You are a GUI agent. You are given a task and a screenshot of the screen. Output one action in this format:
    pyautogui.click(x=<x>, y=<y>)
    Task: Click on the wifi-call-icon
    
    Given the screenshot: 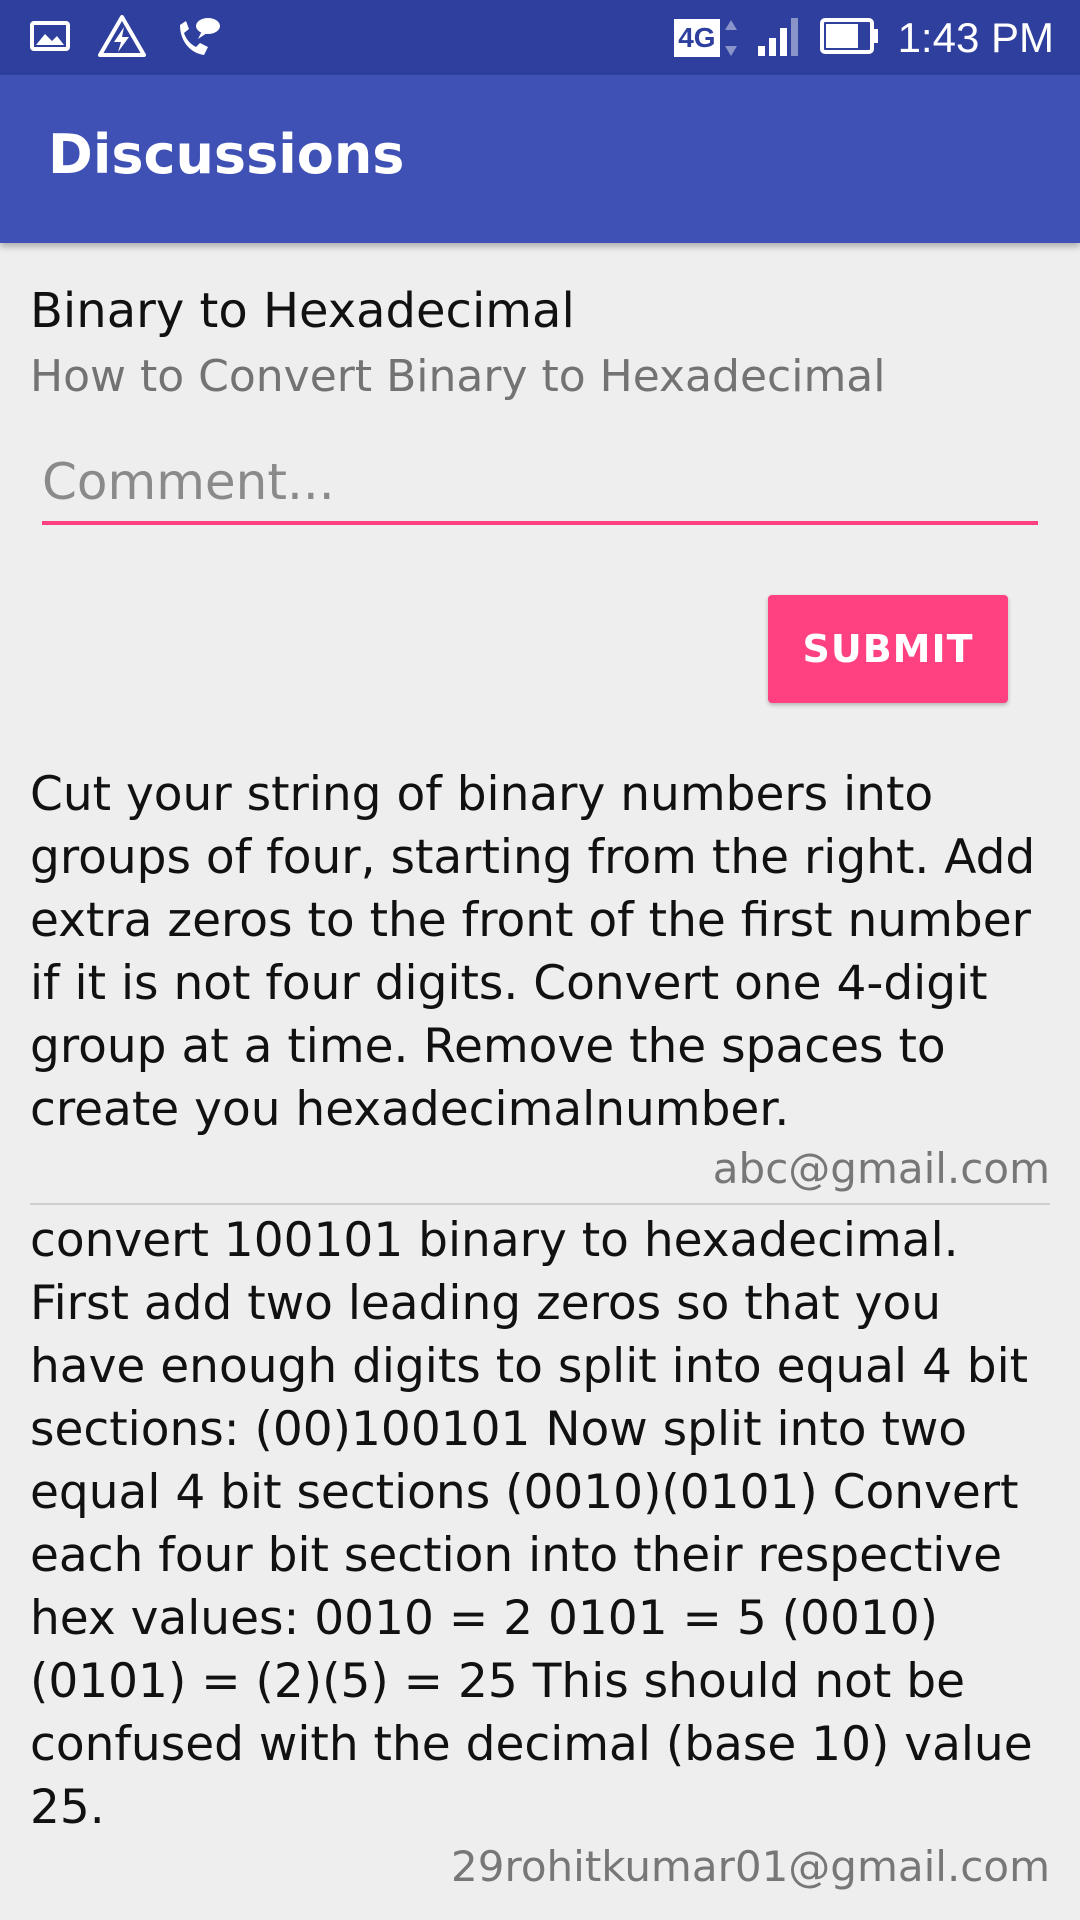 What is the action you would take?
    pyautogui.click(x=198, y=38)
    